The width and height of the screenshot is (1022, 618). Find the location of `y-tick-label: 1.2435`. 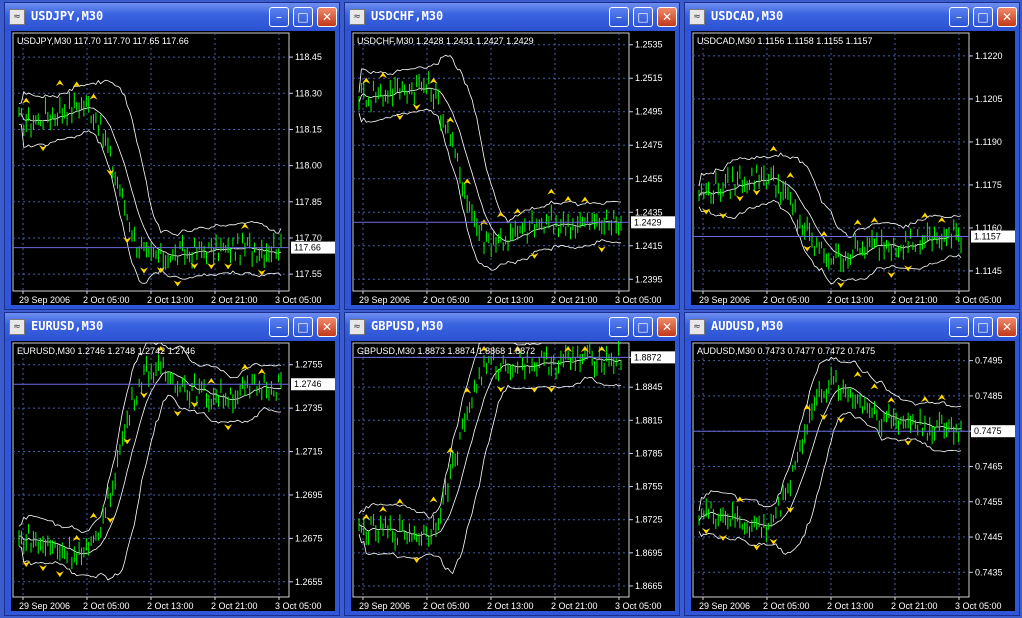

y-tick-label: 1.2435 is located at coordinates (649, 212).